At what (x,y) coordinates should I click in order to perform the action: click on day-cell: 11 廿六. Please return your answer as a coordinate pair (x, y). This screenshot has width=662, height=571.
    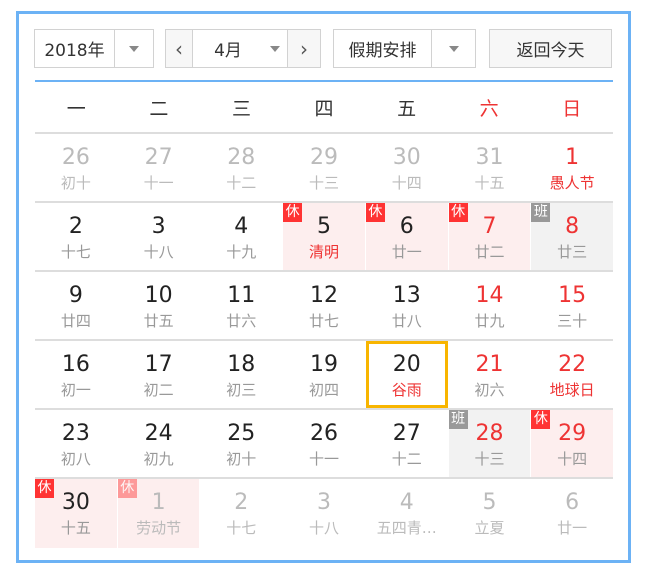
    Looking at the image, I should click on (241, 305).